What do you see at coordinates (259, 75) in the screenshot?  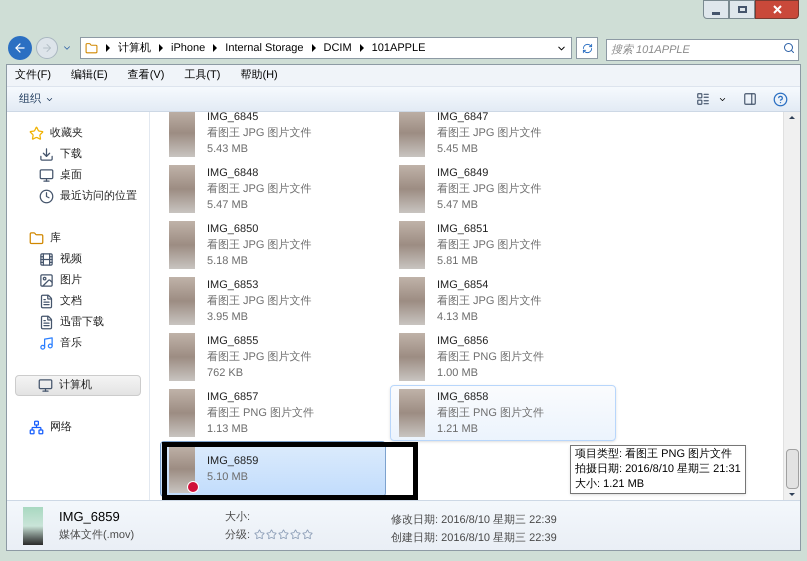 I see `menu-item: 帮助(H)` at bounding box center [259, 75].